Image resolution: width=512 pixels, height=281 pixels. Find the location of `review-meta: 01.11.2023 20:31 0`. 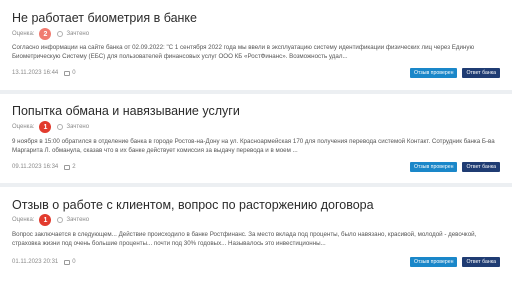

review-meta: 01.11.2023 20:31 0 is located at coordinates (44, 262).